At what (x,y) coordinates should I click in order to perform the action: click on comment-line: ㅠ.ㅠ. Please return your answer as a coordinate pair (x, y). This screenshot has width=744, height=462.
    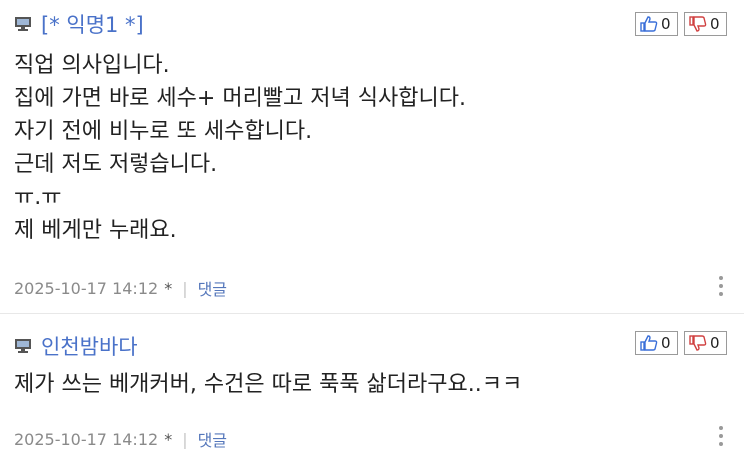
    Looking at the image, I should click on (38, 197).